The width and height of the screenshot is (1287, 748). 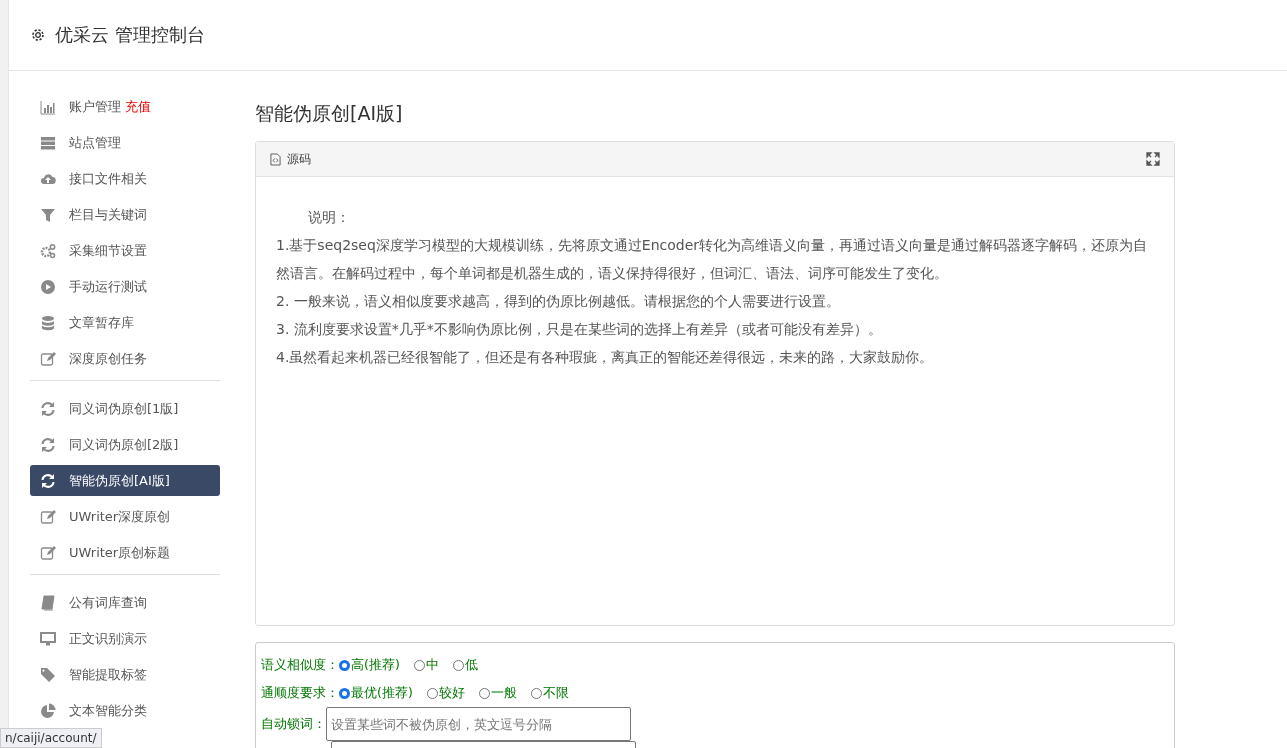 What do you see at coordinates (125, 214) in the screenshot?
I see `sidebar-item: 栏目与关键词` at bounding box center [125, 214].